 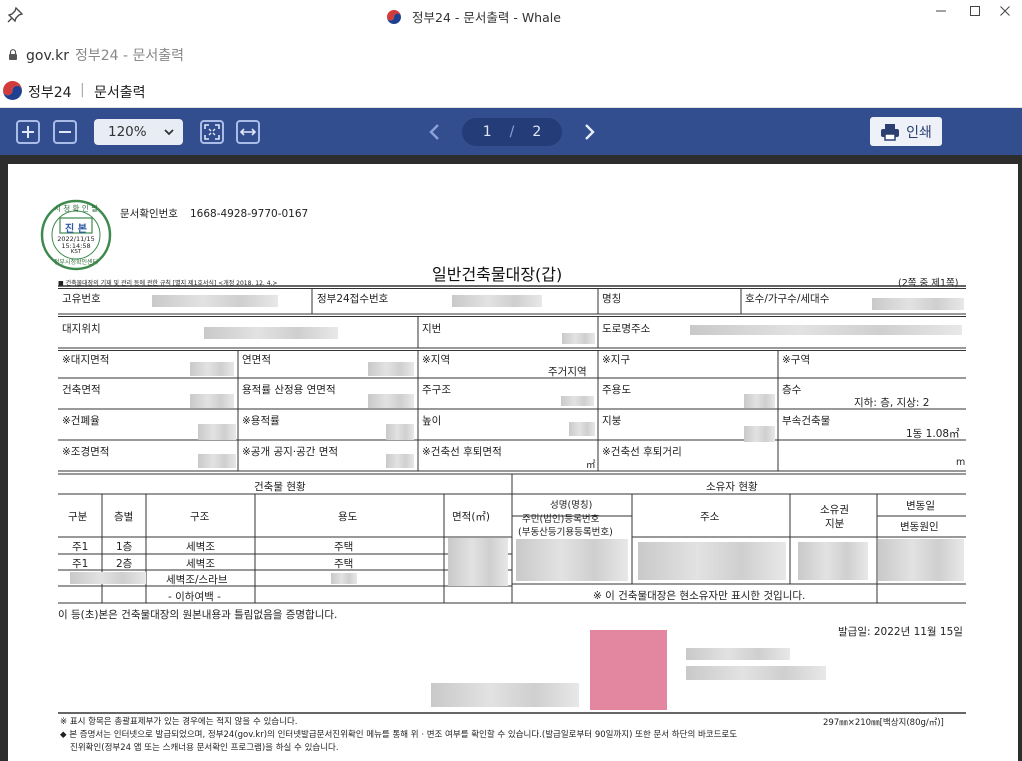 What do you see at coordinates (28, 132) in the screenshot?
I see `zoom-in-button` at bounding box center [28, 132].